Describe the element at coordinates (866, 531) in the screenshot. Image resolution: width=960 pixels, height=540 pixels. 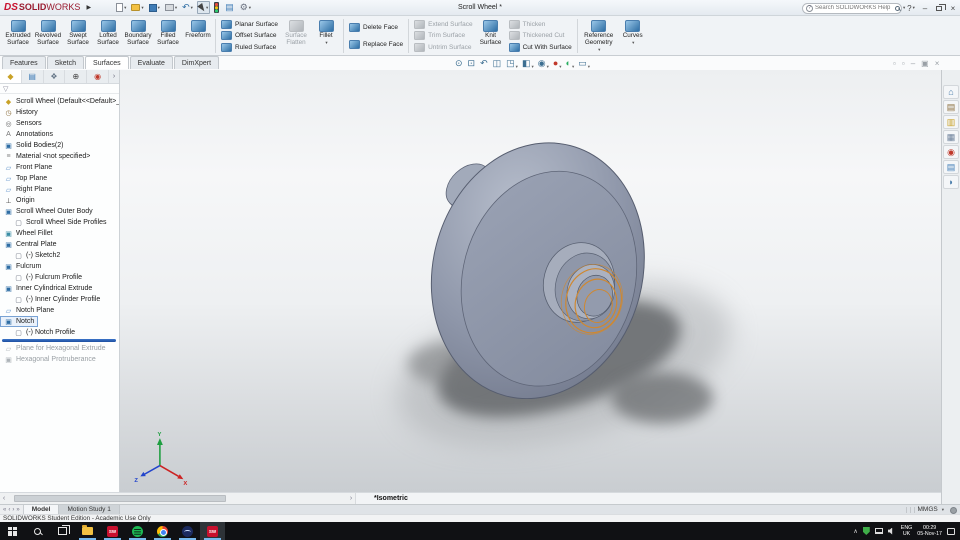
I see `security-shield-icon` at that location.